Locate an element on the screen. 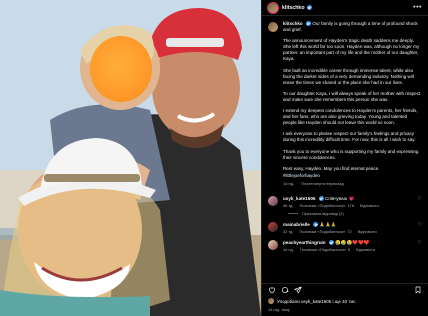  caption-time: 1d нд. is located at coordinates (289, 183).